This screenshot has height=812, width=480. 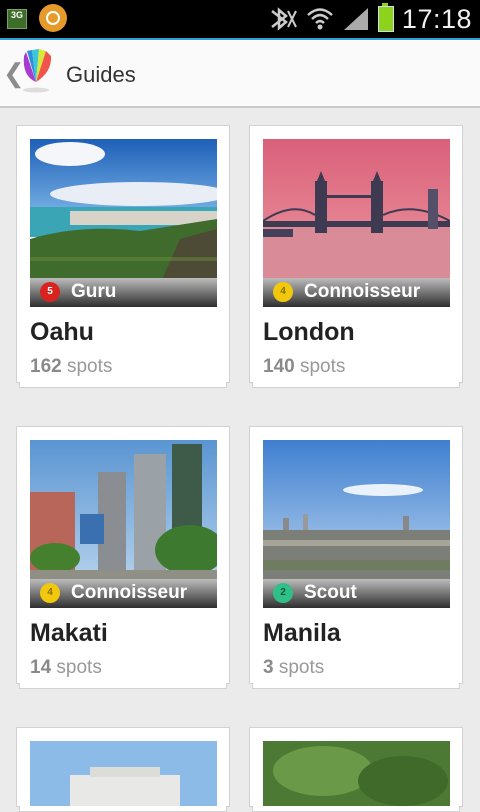 What do you see at coordinates (356, 223) in the screenshot?
I see `guide-photo-london: 4 Connoisseur` at bounding box center [356, 223].